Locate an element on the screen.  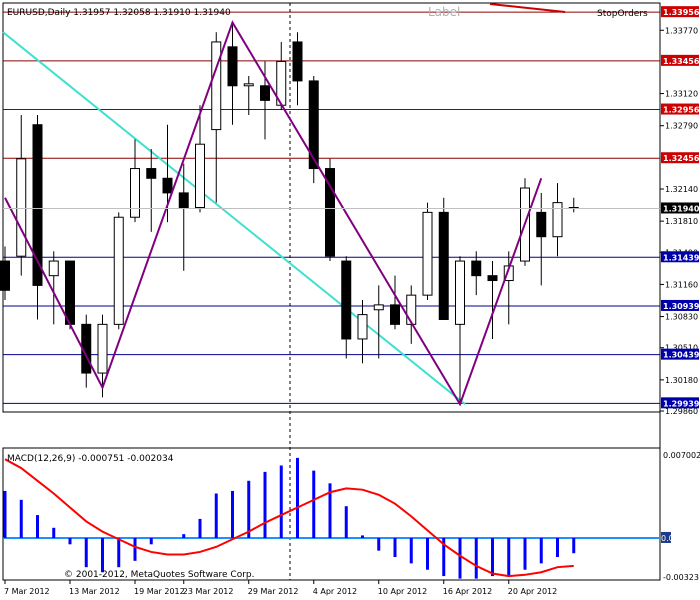
price-tag-label: 1.30939 is located at coordinates (681, 306).